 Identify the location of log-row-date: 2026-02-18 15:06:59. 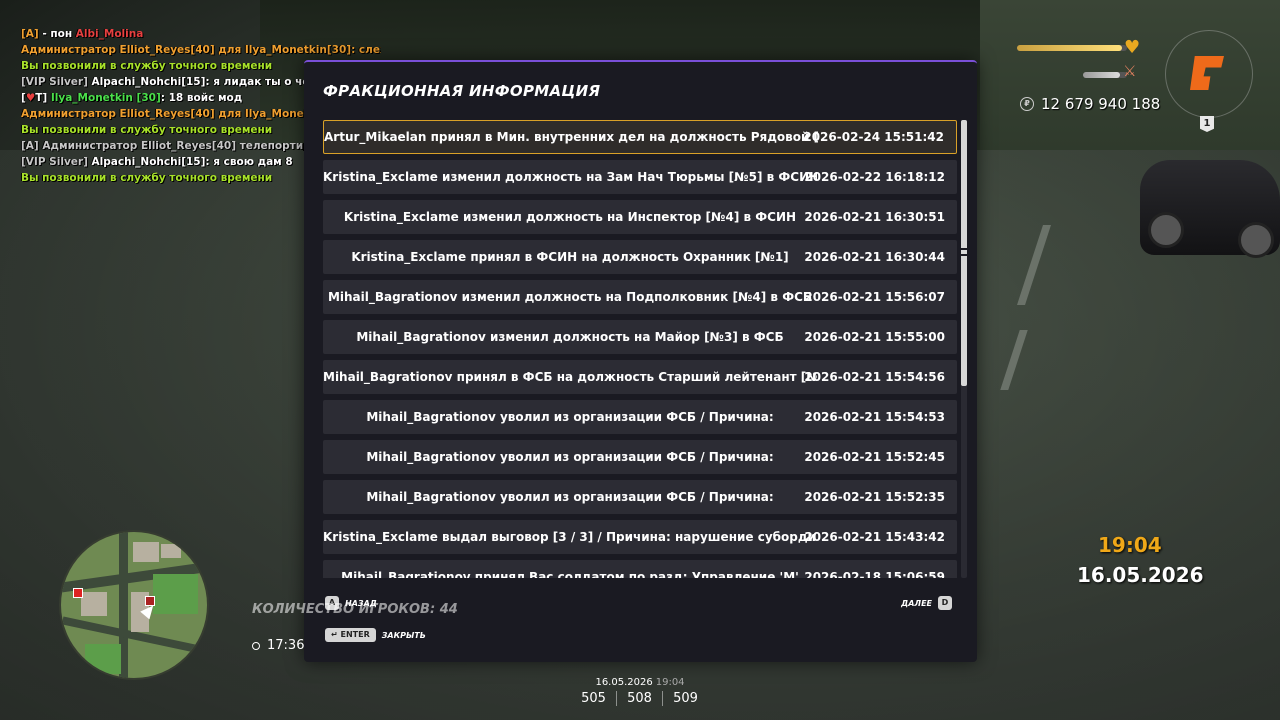
(874, 574).